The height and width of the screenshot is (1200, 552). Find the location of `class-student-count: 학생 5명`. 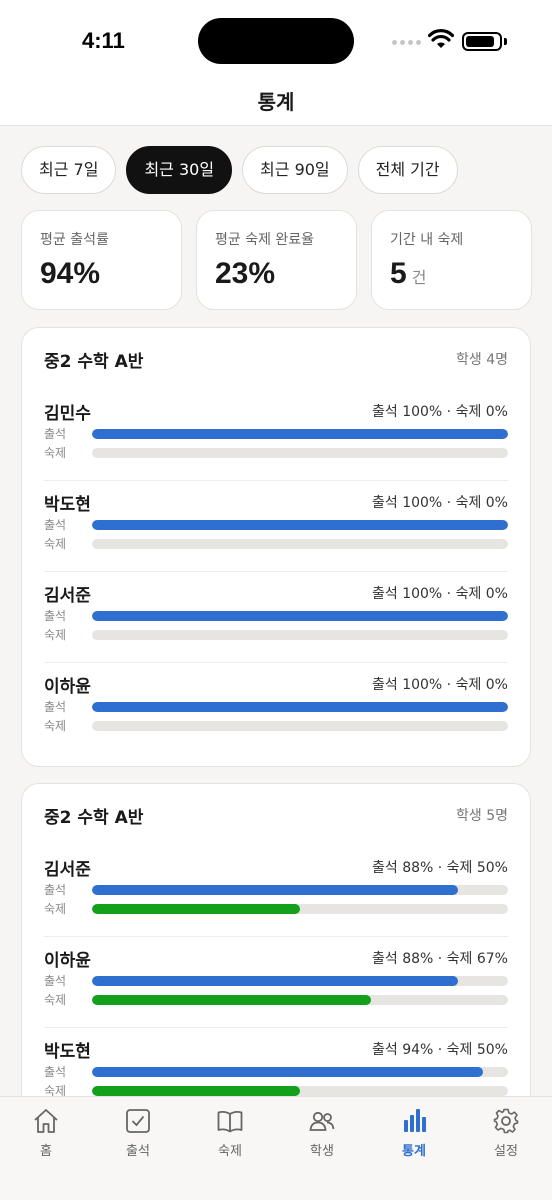

class-student-count: 학생 5명 is located at coordinates (482, 816).